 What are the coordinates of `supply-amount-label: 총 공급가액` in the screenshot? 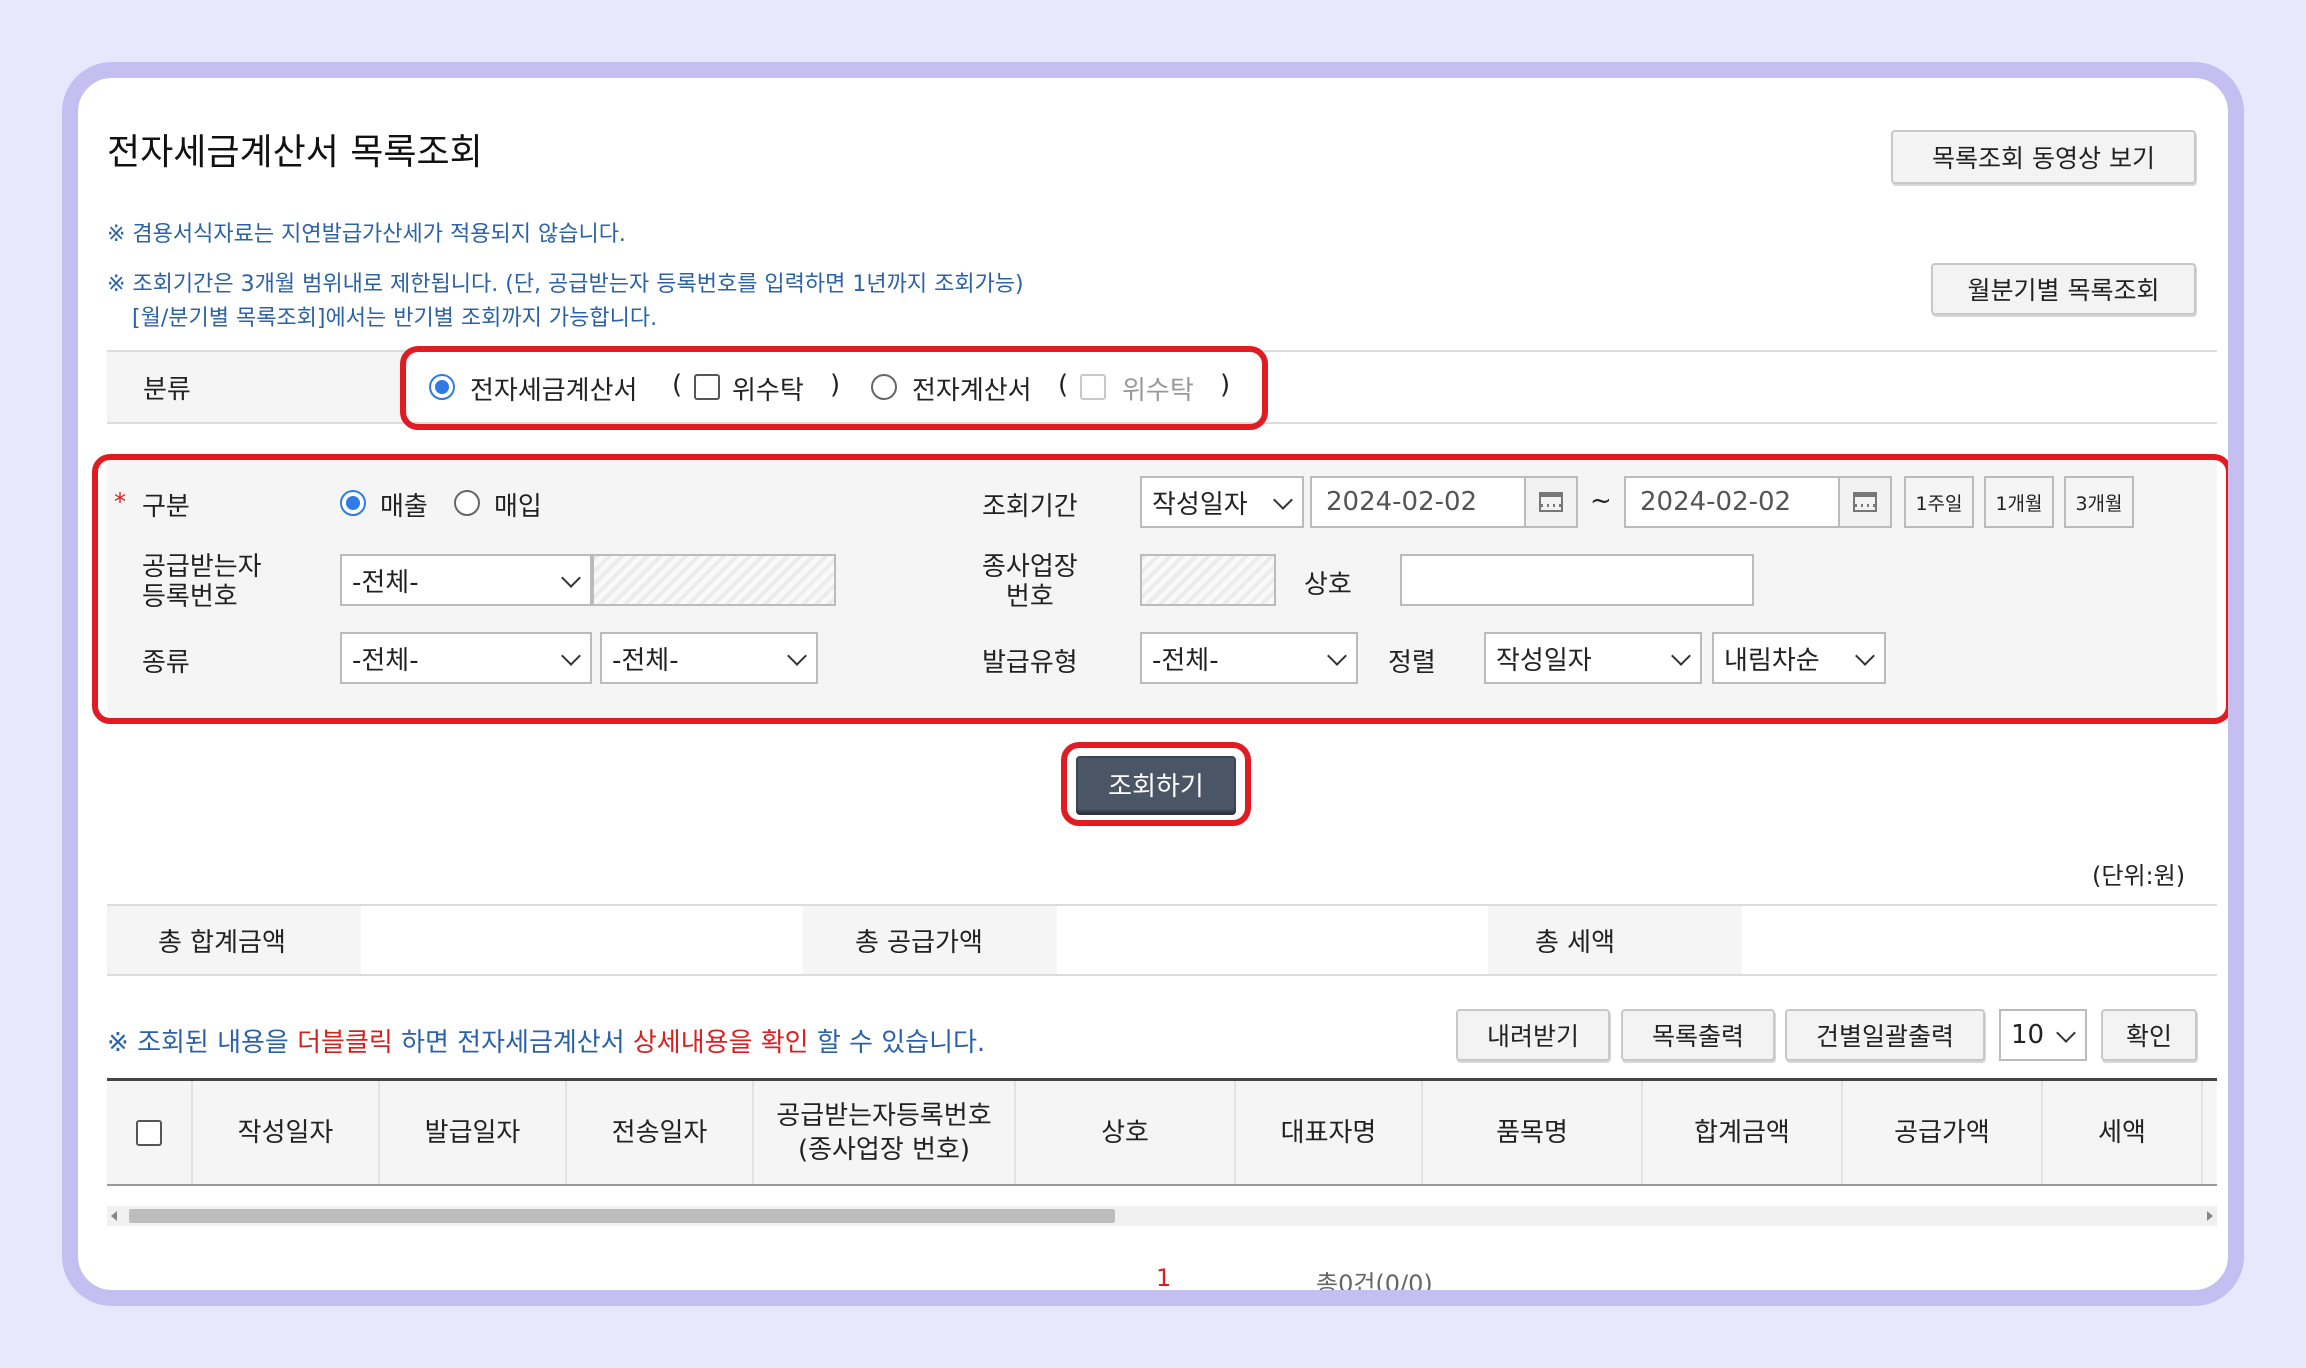 It's located at (919, 943).